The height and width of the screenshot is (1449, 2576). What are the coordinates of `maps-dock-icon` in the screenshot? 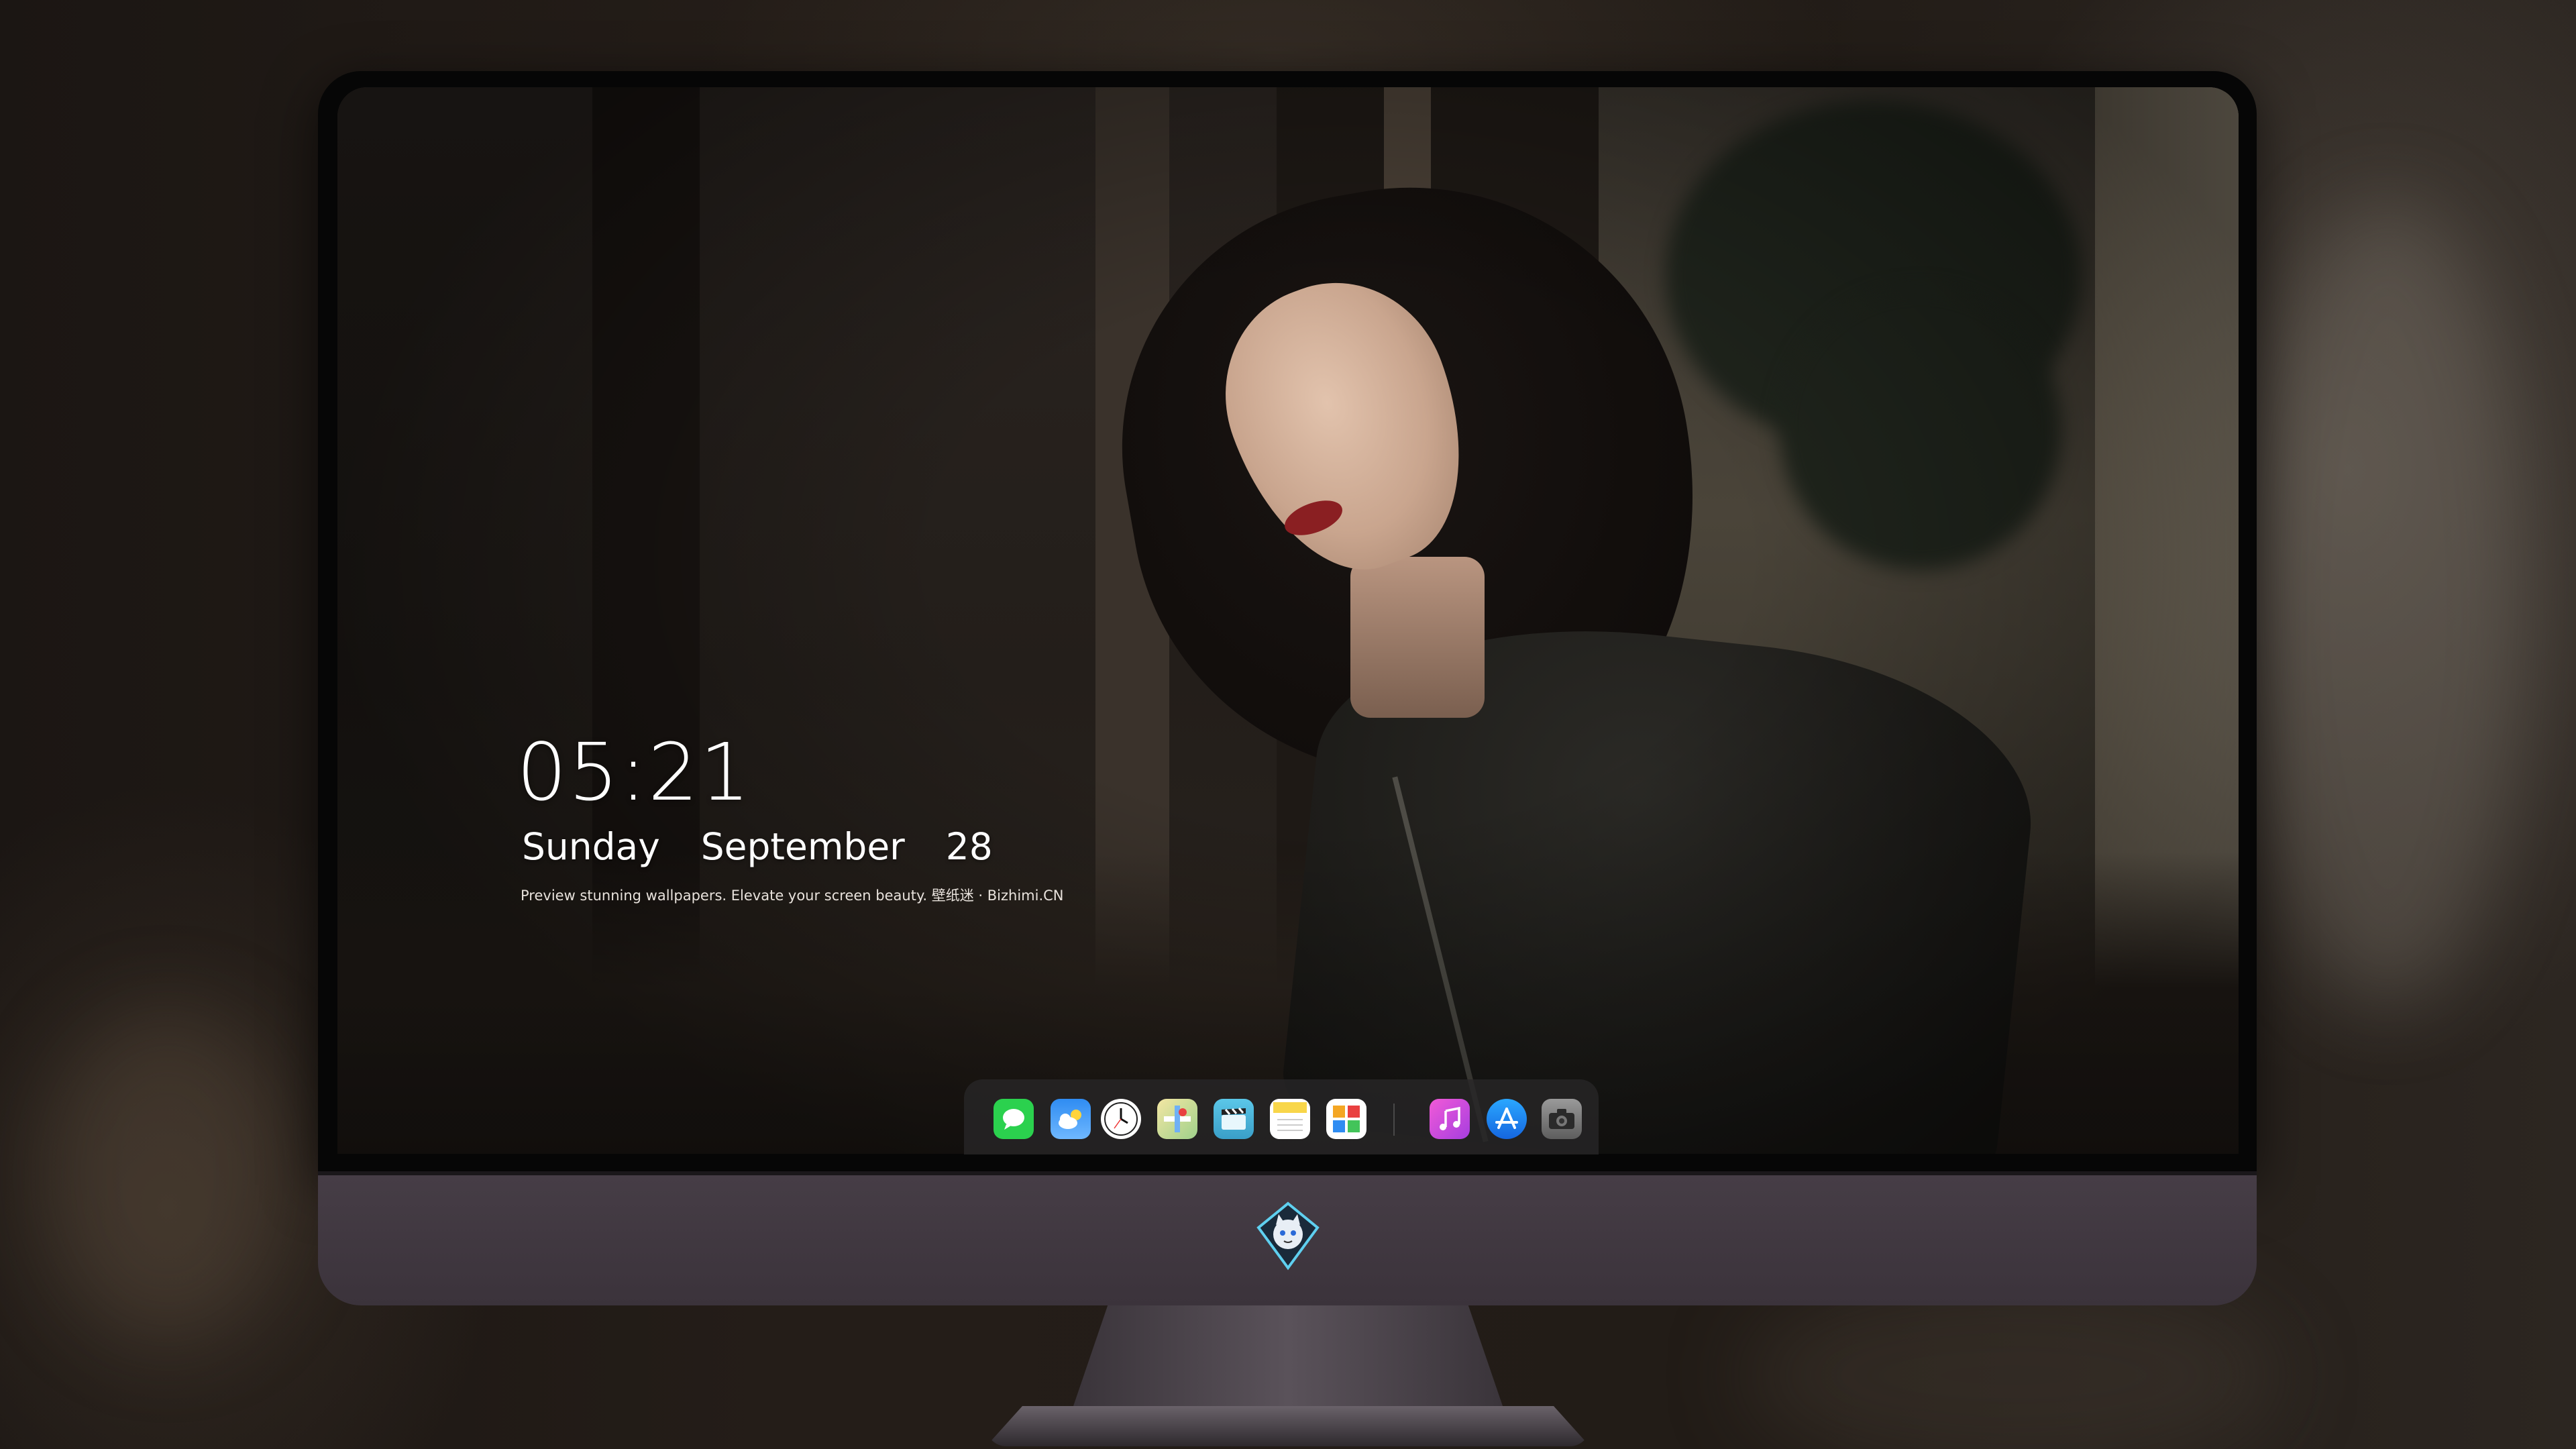 It's located at (1177, 1119).